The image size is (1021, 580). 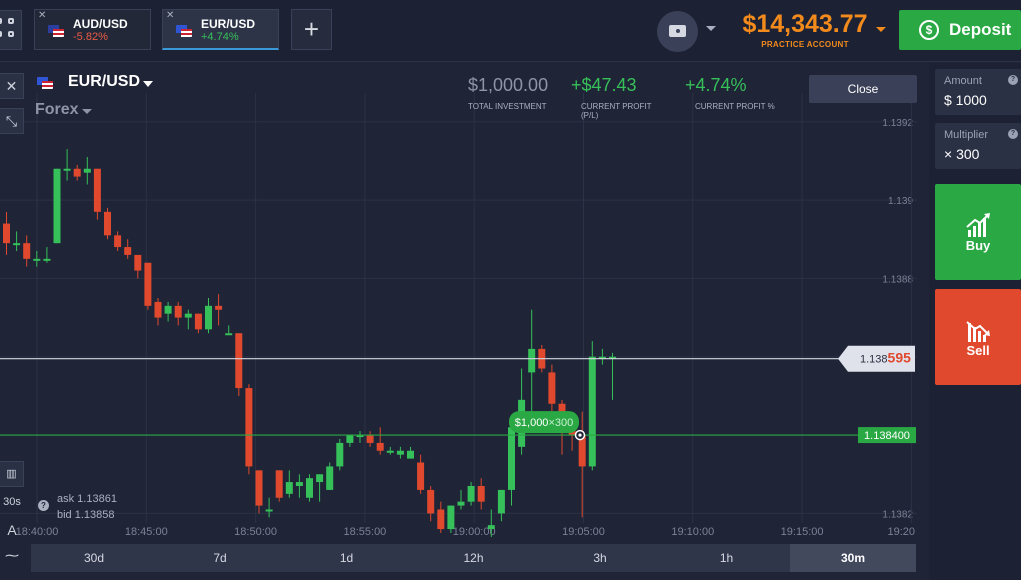 What do you see at coordinates (92, 29) in the screenshot?
I see `asset-tab-aud-usd: ✕ AUD/USD -5.82%` at bounding box center [92, 29].